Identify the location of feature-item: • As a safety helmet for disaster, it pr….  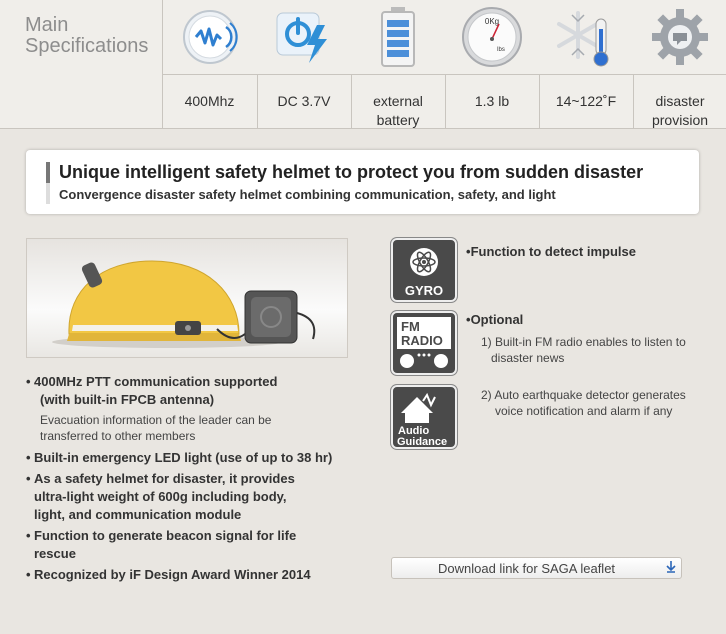
(196, 497).